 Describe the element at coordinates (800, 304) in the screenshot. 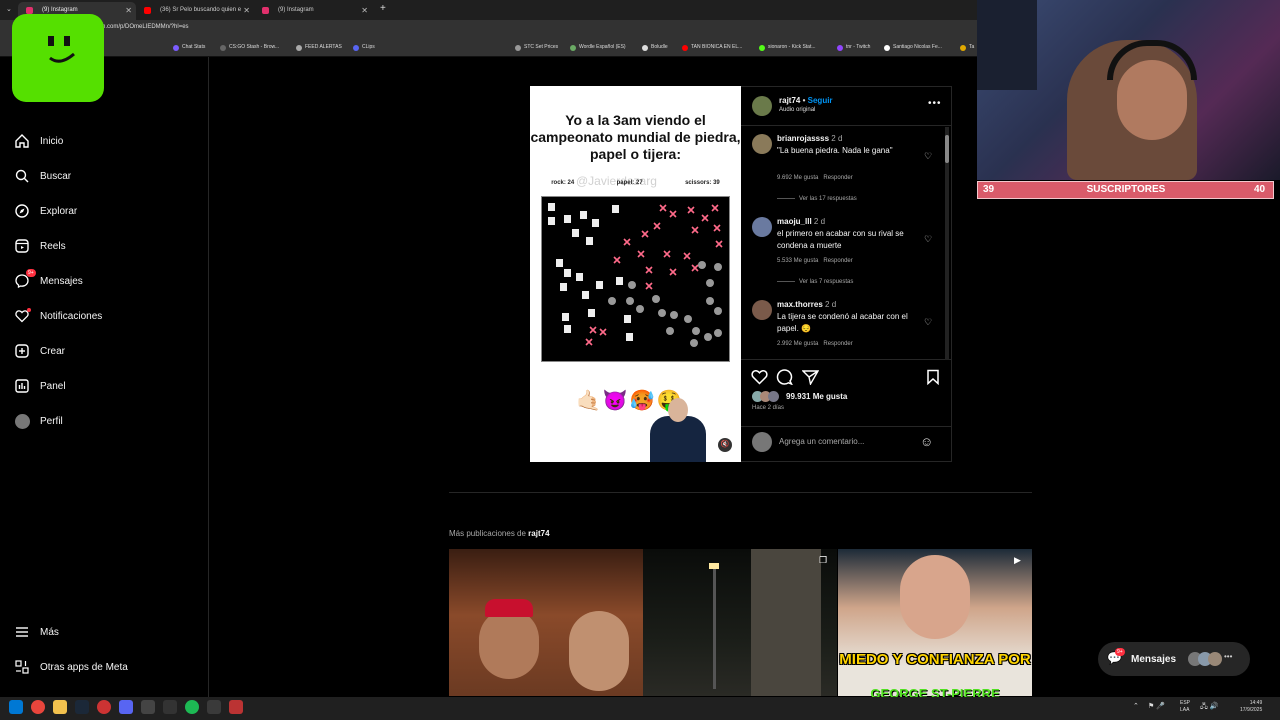

I see `comment-username: max.thorres` at that location.